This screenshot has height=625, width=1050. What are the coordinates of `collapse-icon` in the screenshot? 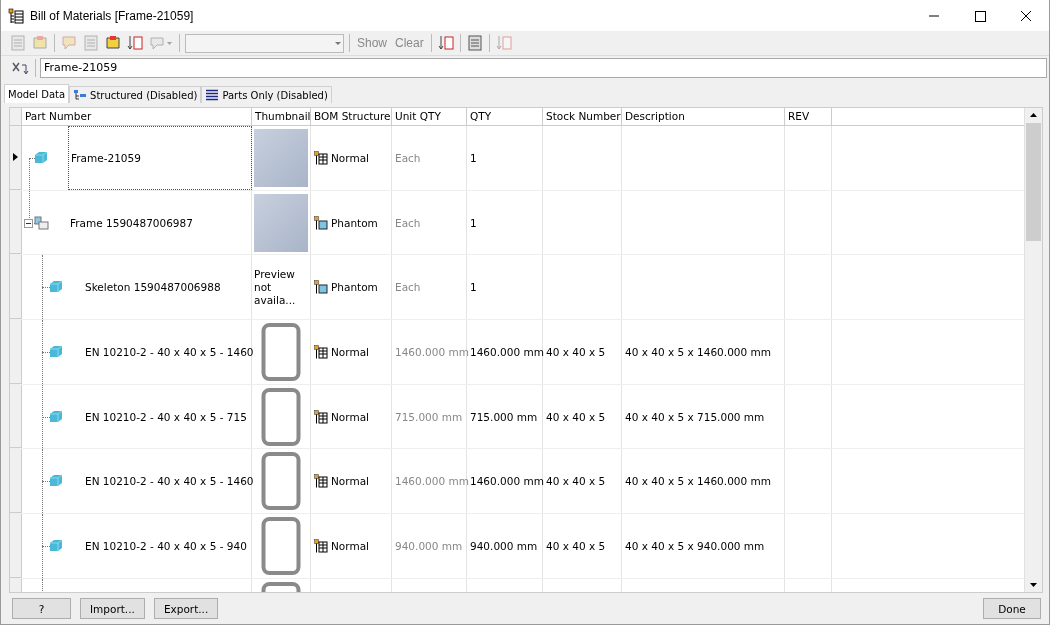 It's located at (28, 223).